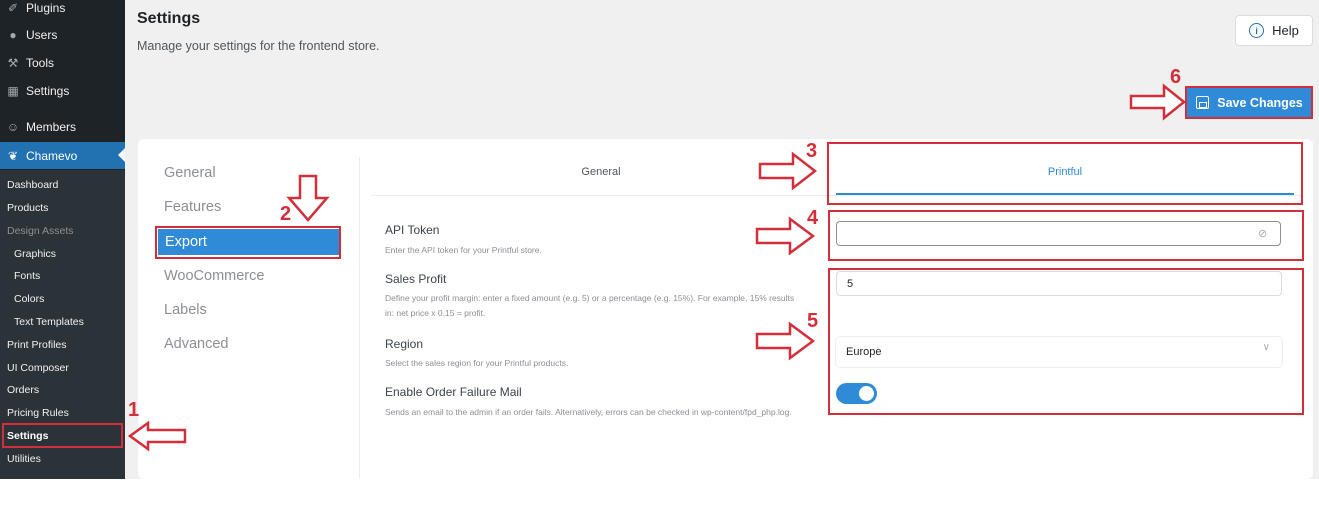  What do you see at coordinates (169, 18) in the screenshot?
I see `page-title: Settings` at bounding box center [169, 18].